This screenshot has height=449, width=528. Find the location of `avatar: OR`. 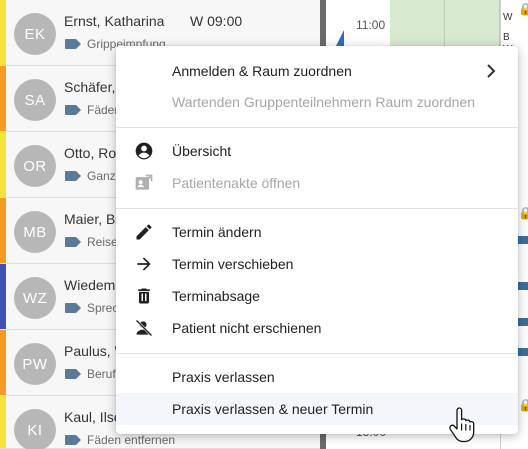

avatar: OR is located at coordinates (35, 166).